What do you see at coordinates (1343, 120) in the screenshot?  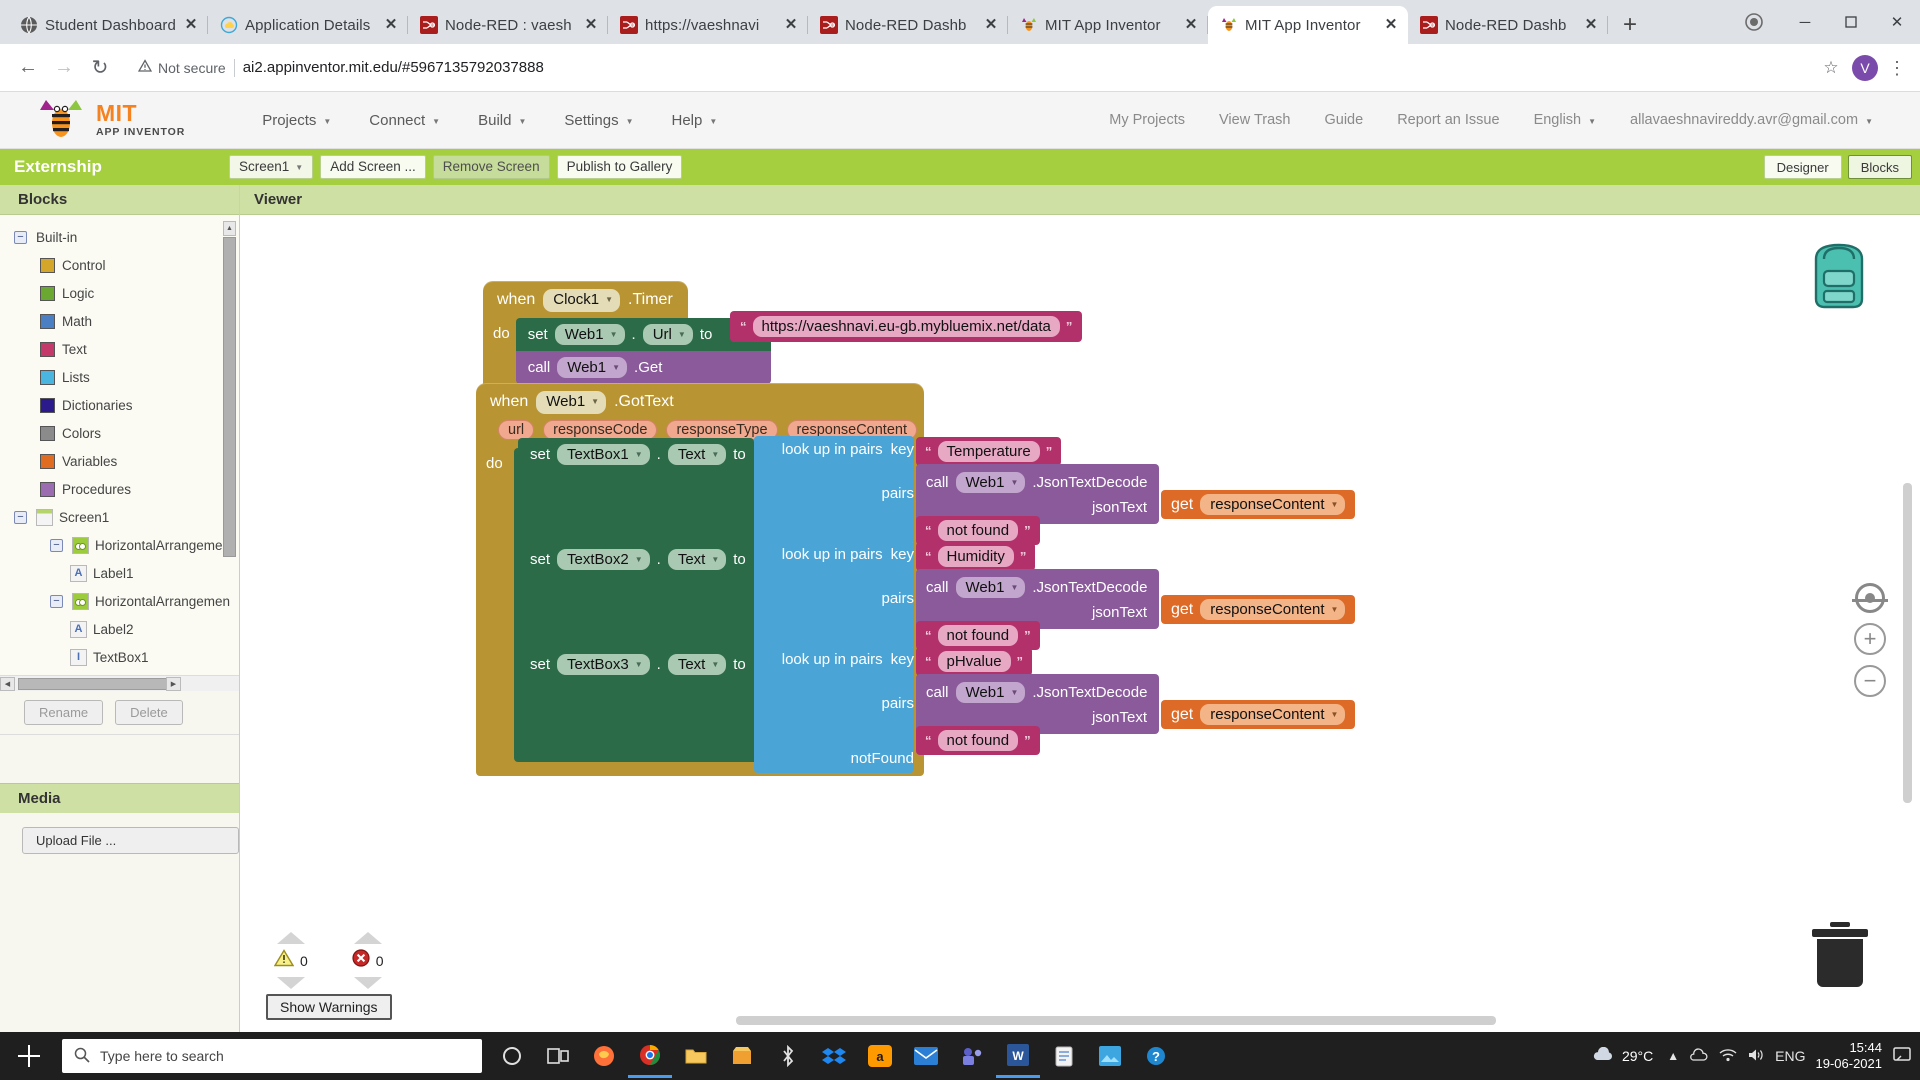 I see `menu-guide: Guide` at bounding box center [1343, 120].